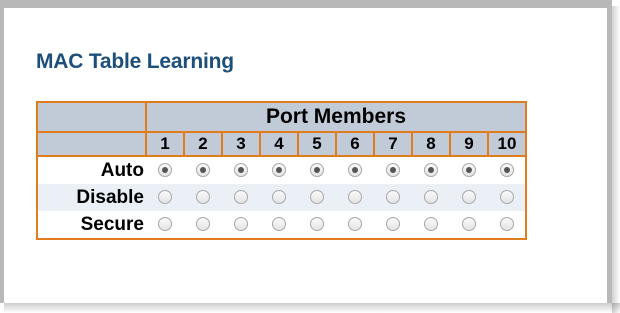 Image resolution: width=620 pixels, height=313 pixels. What do you see at coordinates (469, 144) in the screenshot?
I see `port-number-header: 9` at bounding box center [469, 144].